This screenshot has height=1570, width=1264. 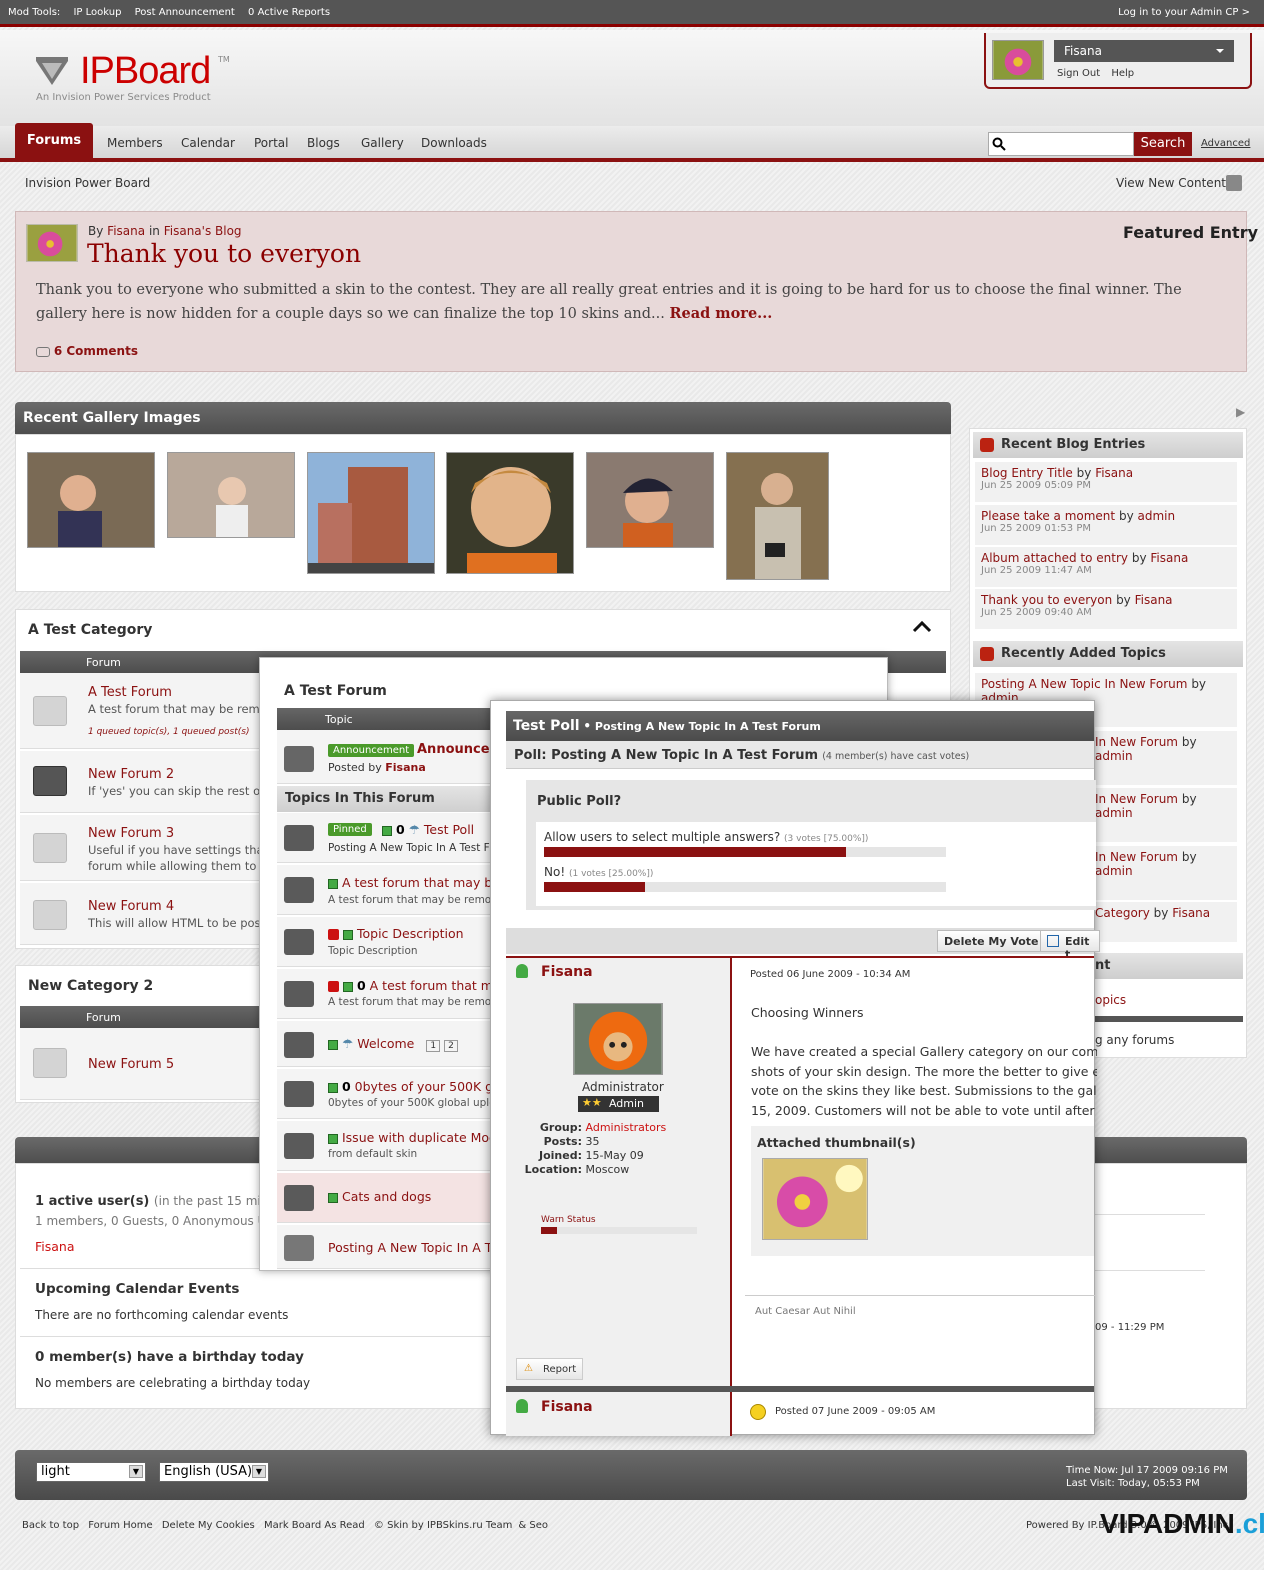 I want to click on featured-blog-link: Fisana's Blog, so click(x=203, y=231).